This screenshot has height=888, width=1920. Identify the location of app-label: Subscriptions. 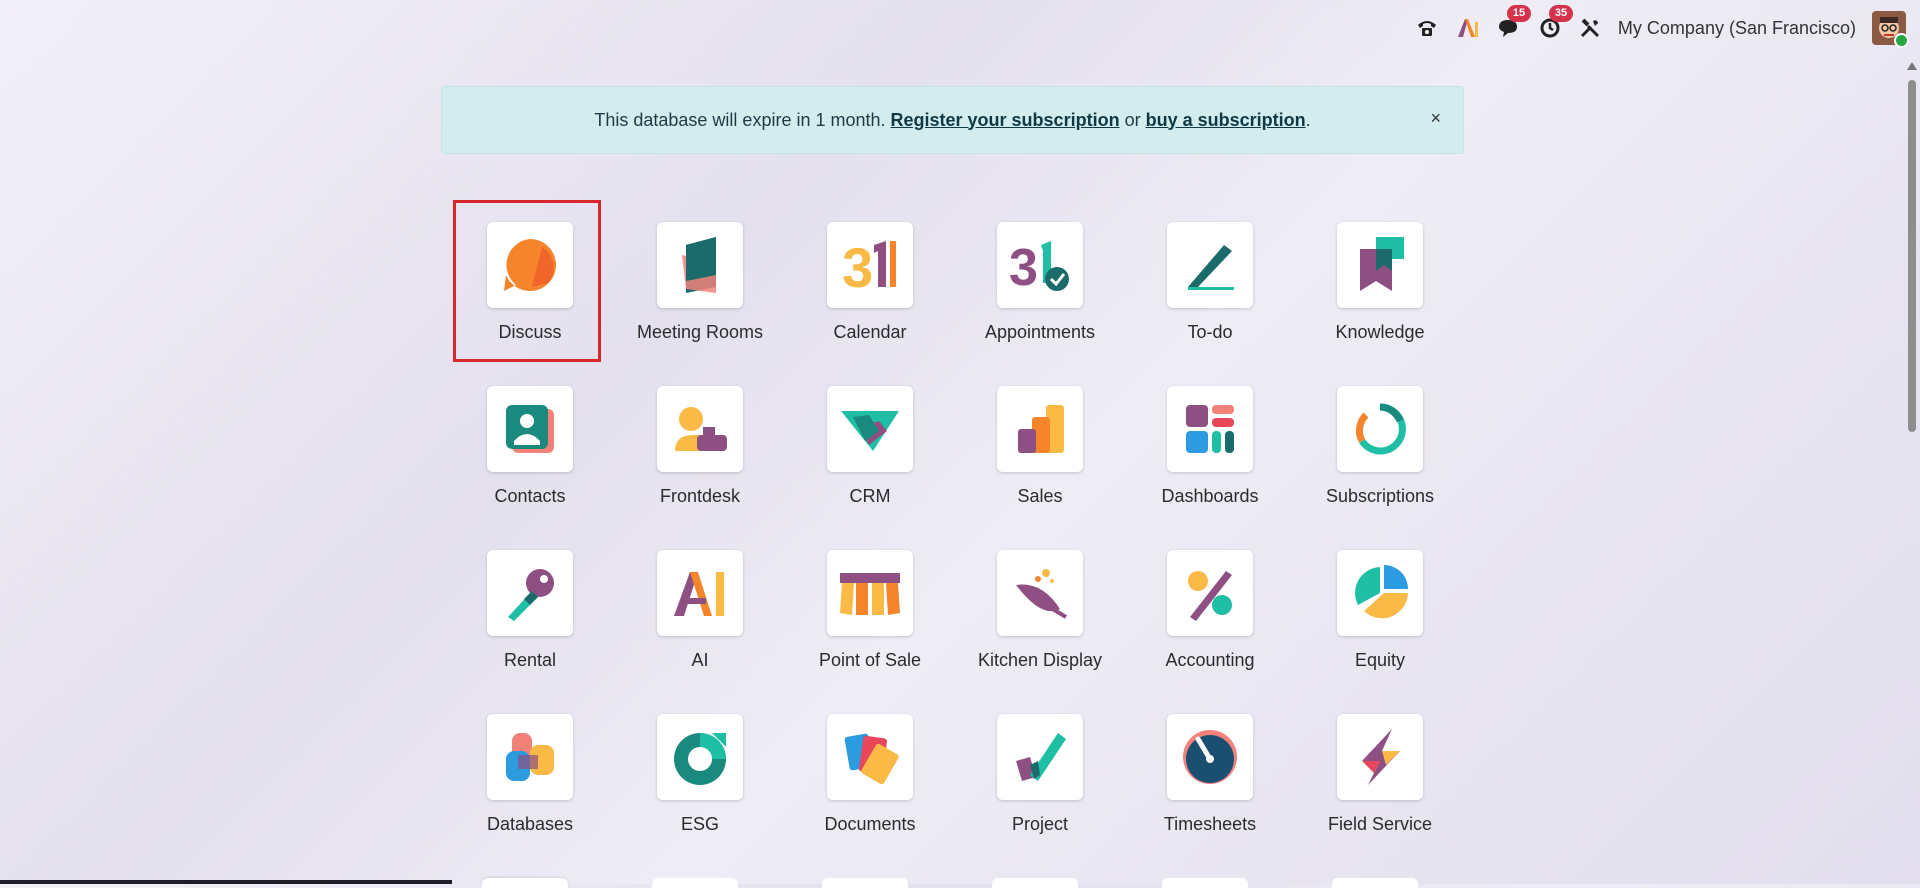
(1380, 496).